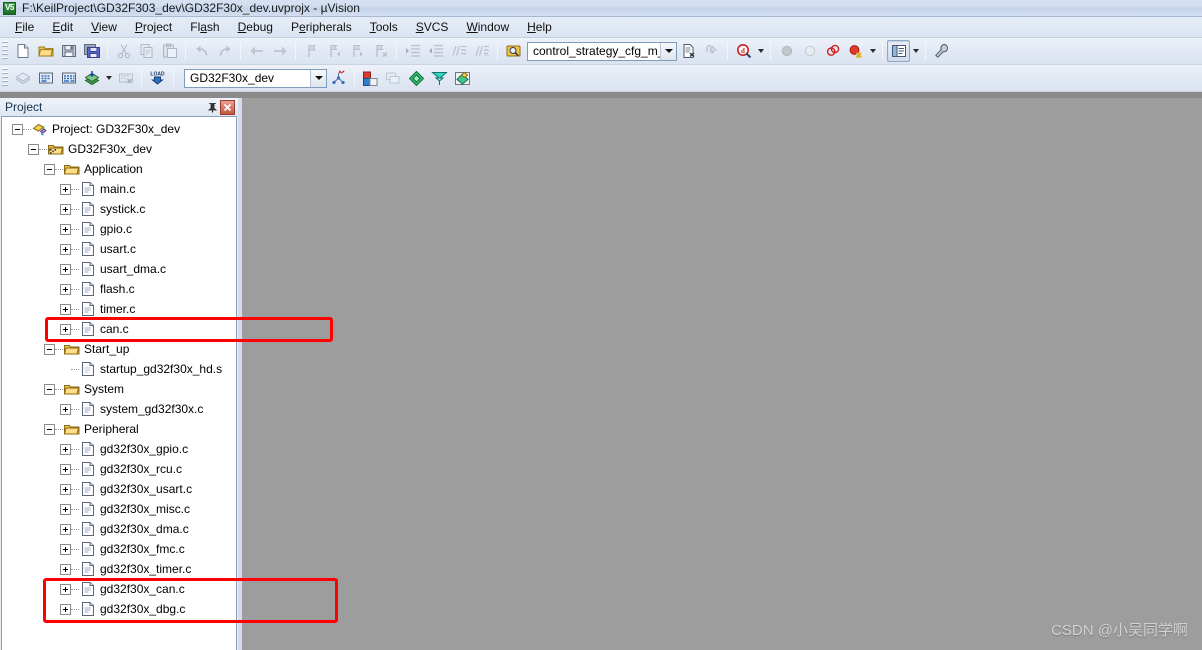 The image size is (1202, 650). Describe the element at coordinates (416, 78) in the screenshot. I see `project-window-icon` at that location.